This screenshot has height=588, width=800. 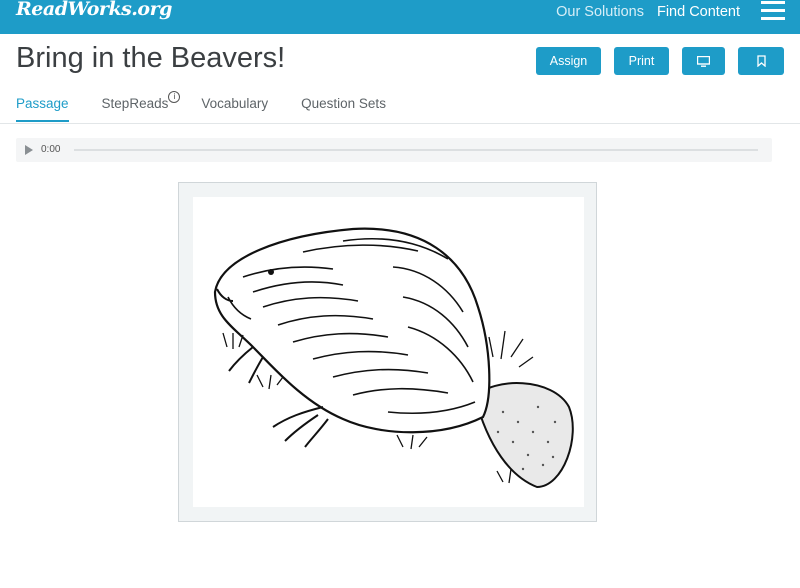 I want to click on tab-stepreads: StepReads i, so click(x=141, y=106).